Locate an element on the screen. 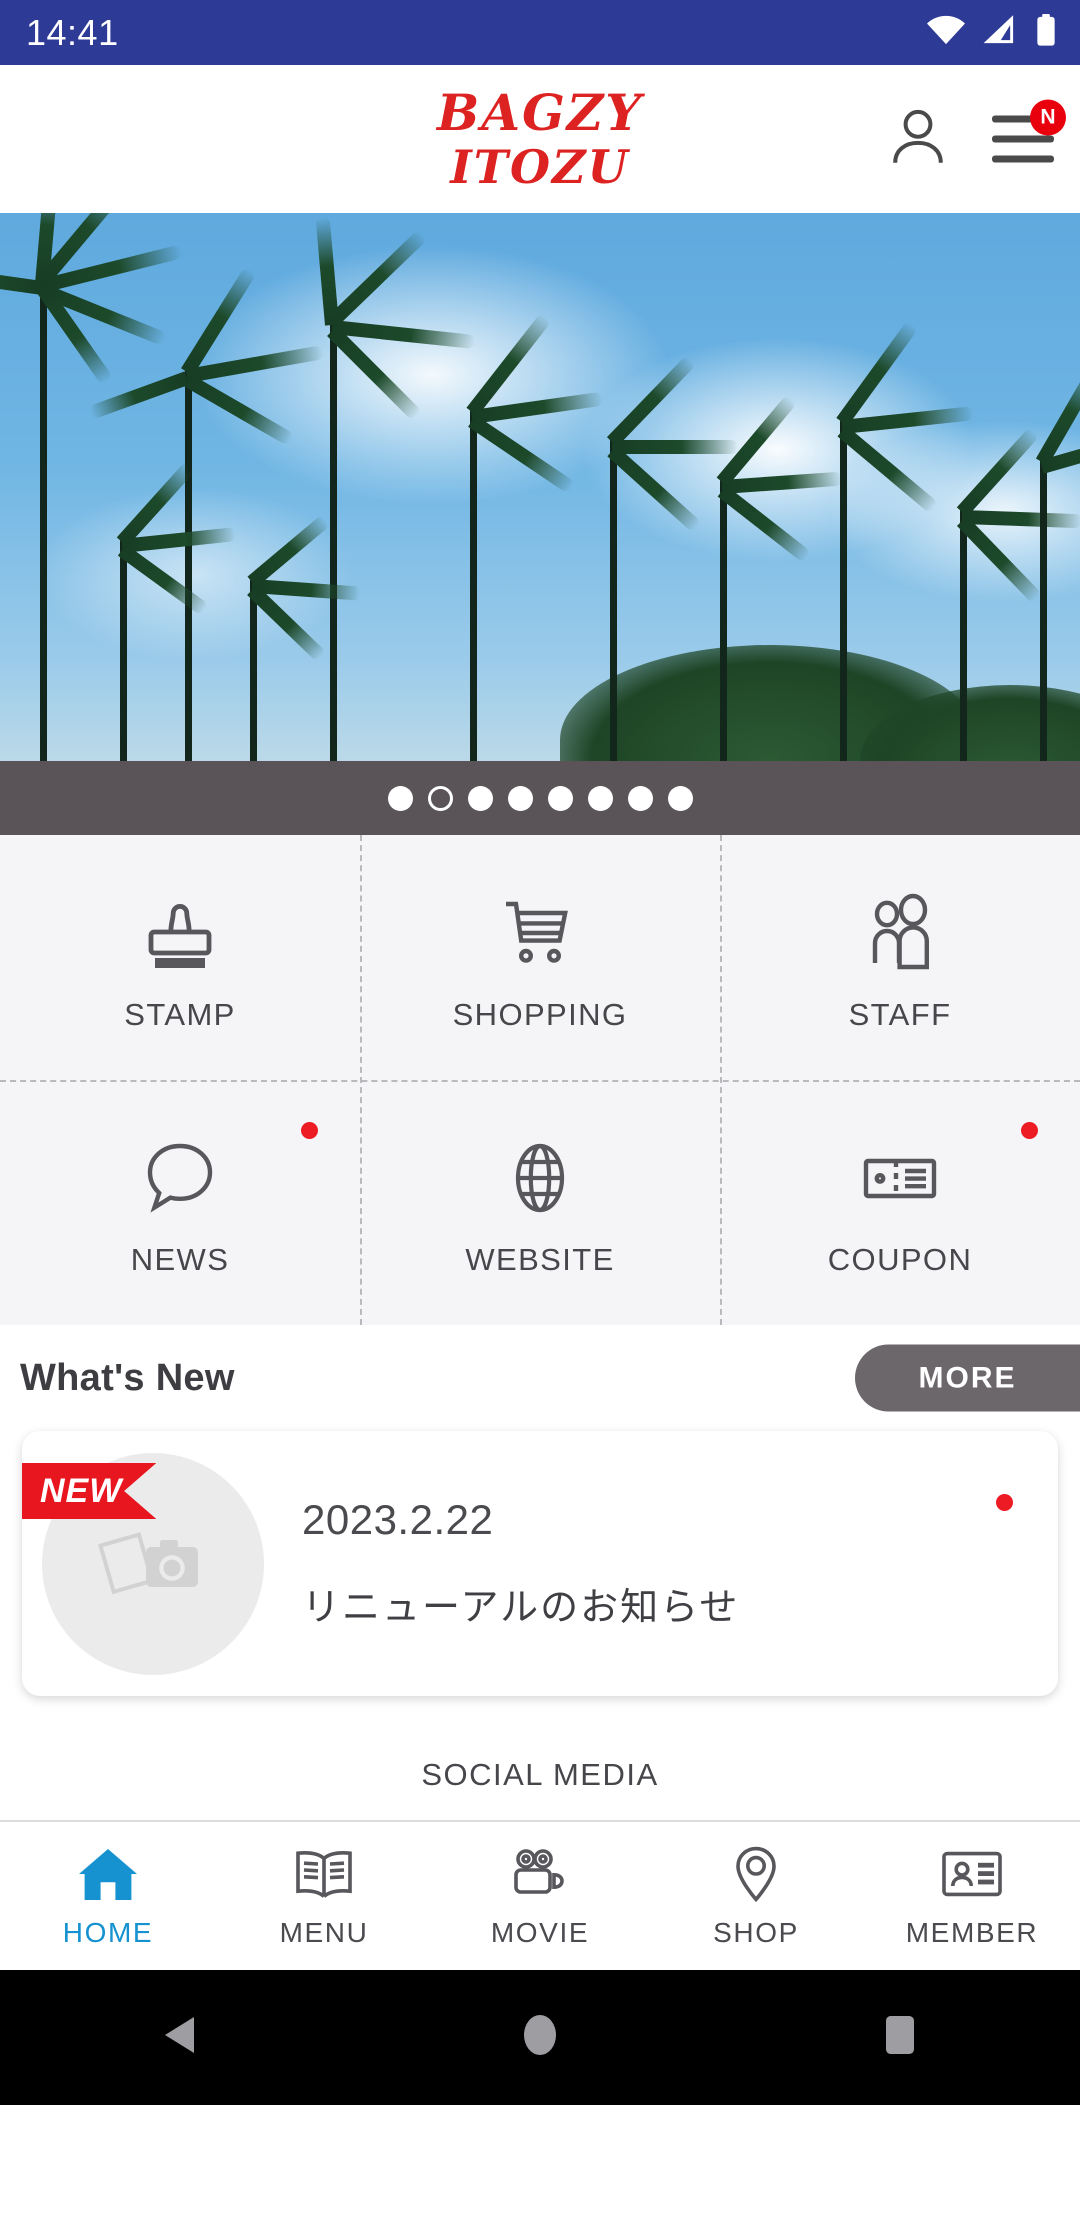  status-bar-clock: 14:41 is located at coordinates (72, 32).